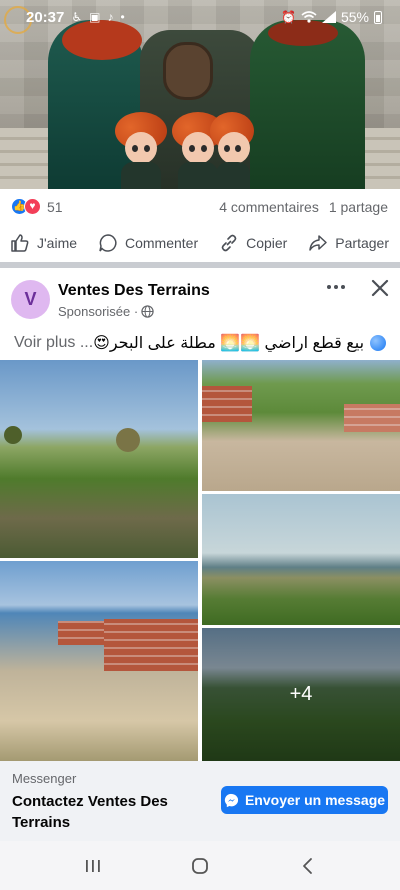 This screenshot has height=890, width=400. I want to click on gallery-icon: ▣, so click(95, 17).